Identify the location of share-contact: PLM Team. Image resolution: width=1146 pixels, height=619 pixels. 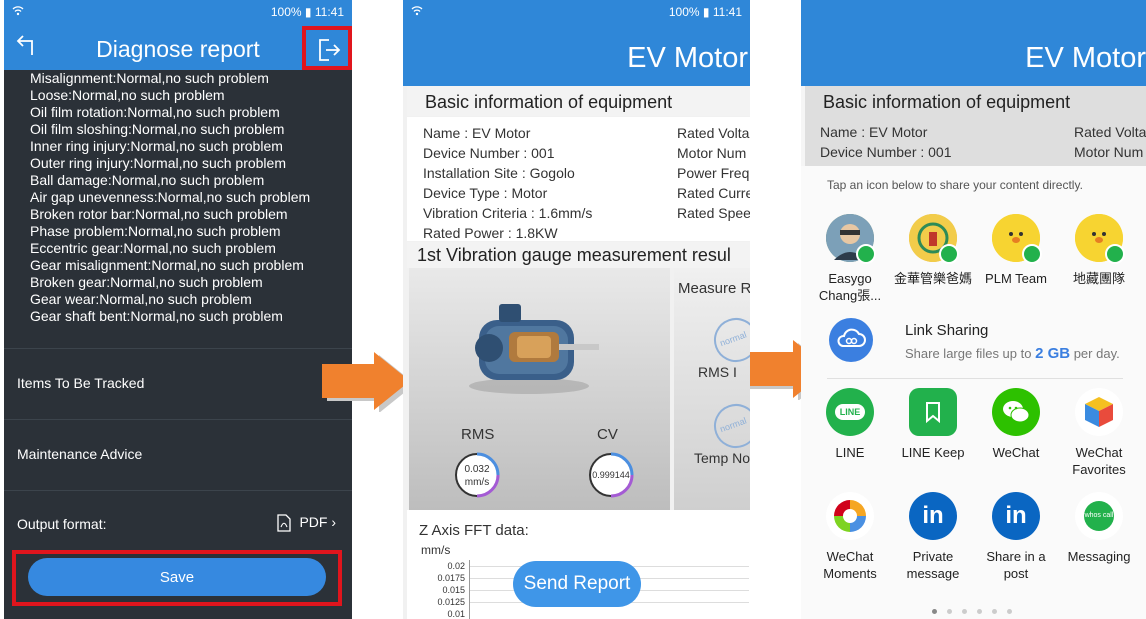
(1016, 250).